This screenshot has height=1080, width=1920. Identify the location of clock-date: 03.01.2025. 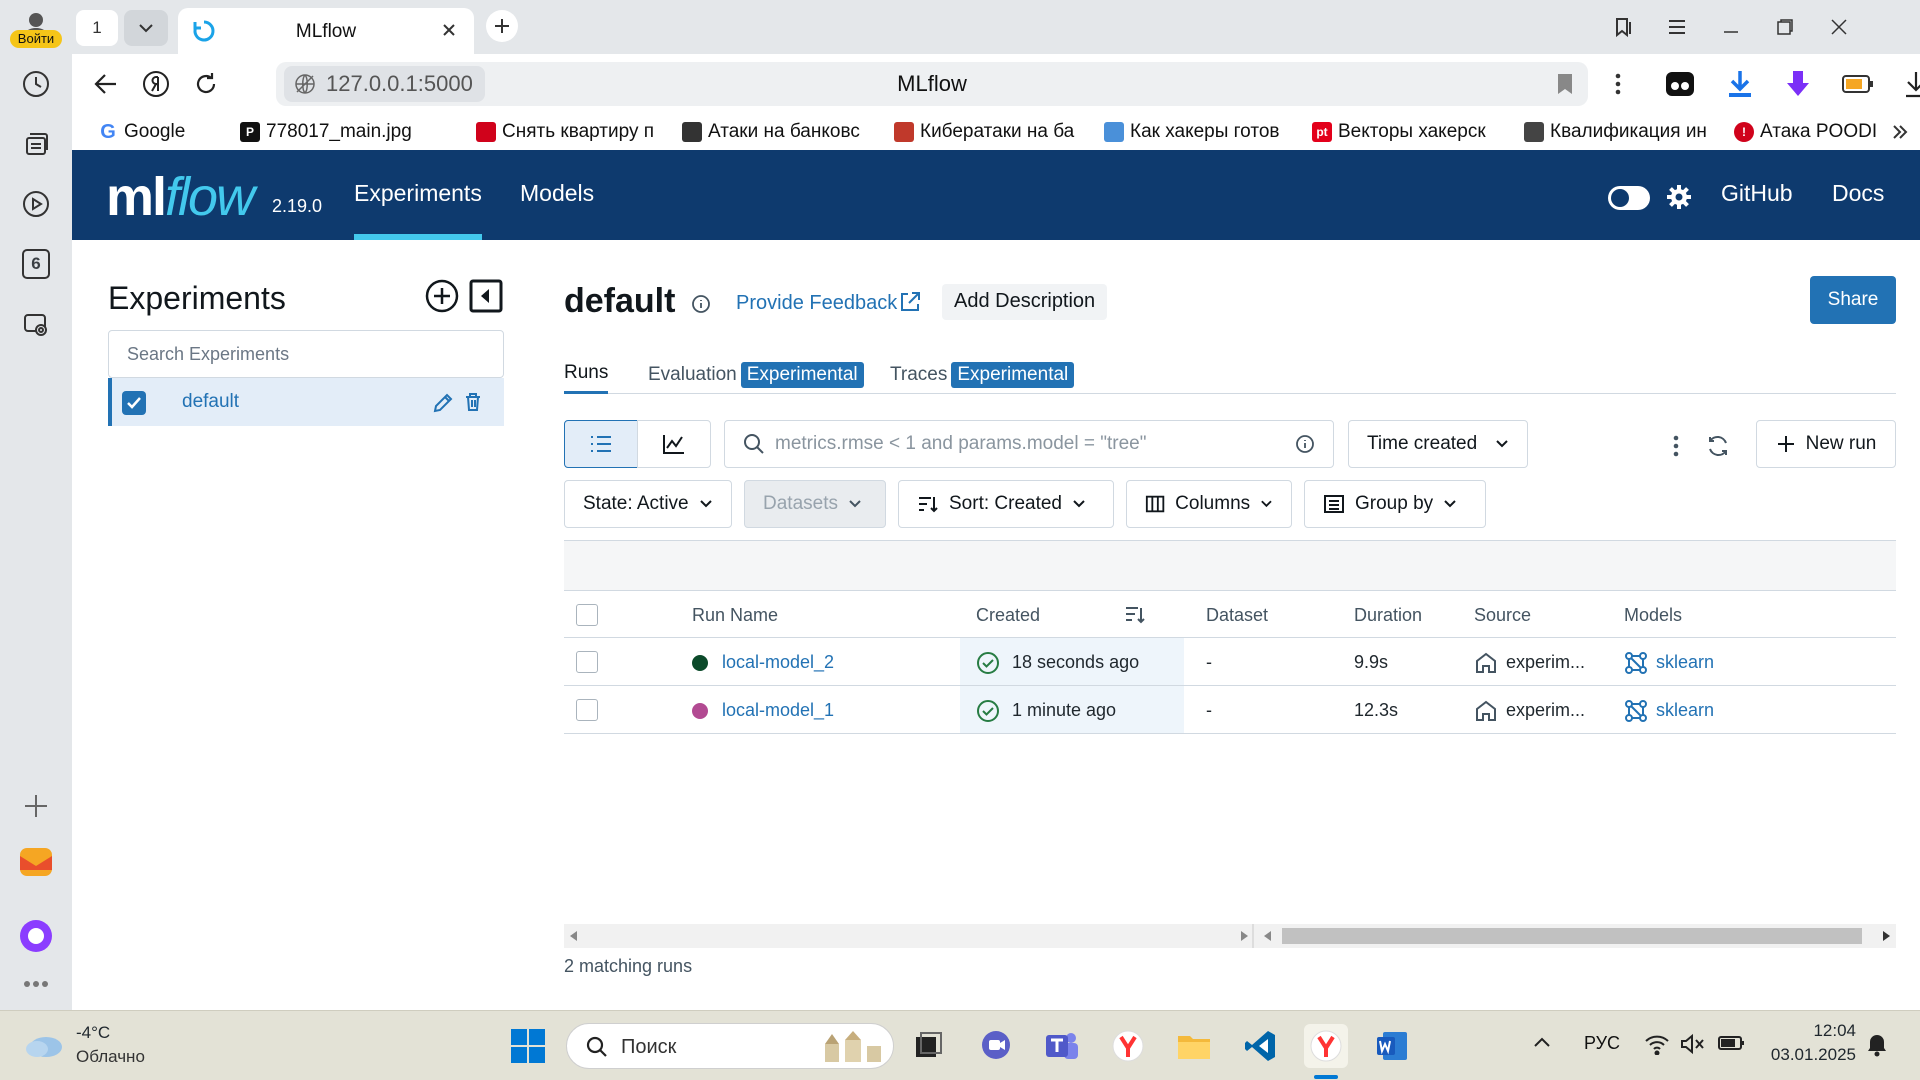
(1808, 1055).